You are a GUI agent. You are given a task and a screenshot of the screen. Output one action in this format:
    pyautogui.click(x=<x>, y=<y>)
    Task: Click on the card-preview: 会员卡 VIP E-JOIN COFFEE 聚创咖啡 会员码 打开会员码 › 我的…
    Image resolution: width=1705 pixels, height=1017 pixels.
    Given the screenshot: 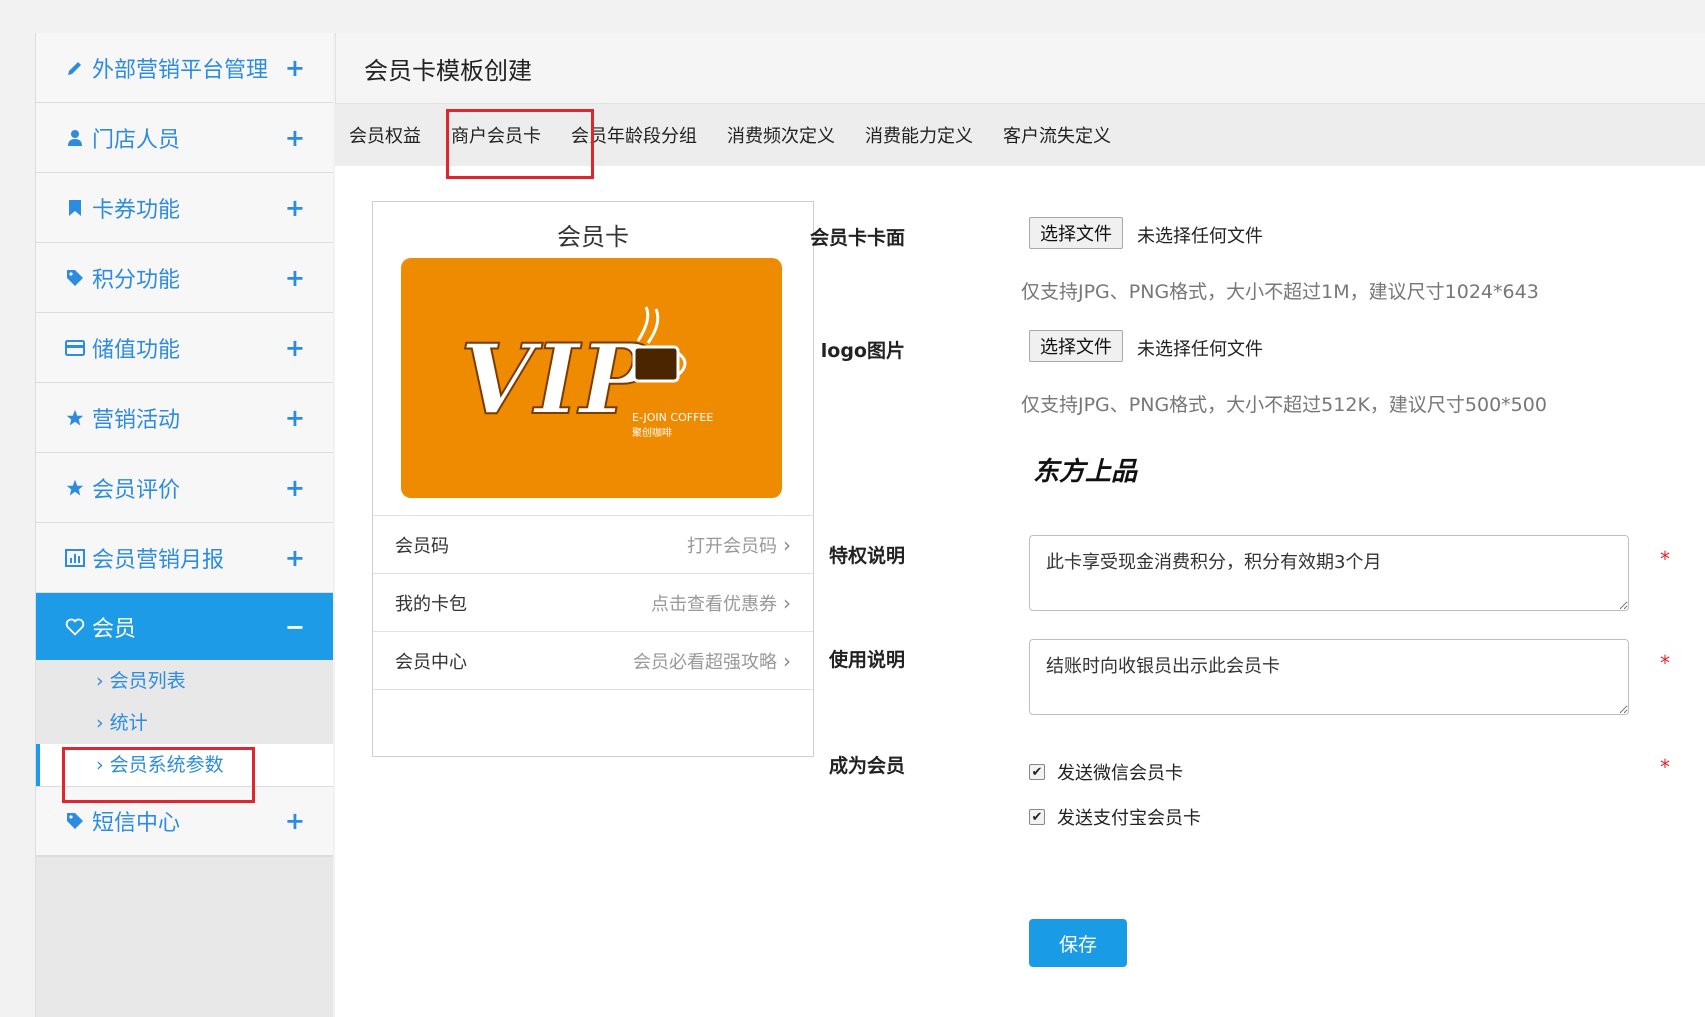 What is the action you would take?
    pyautogui.click(x=593, y=479)
    